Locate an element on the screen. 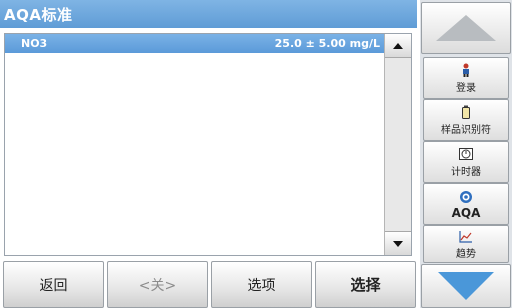 The image size is (512, 308). page-title: AQA标准 is located at coordinates (208, 14).